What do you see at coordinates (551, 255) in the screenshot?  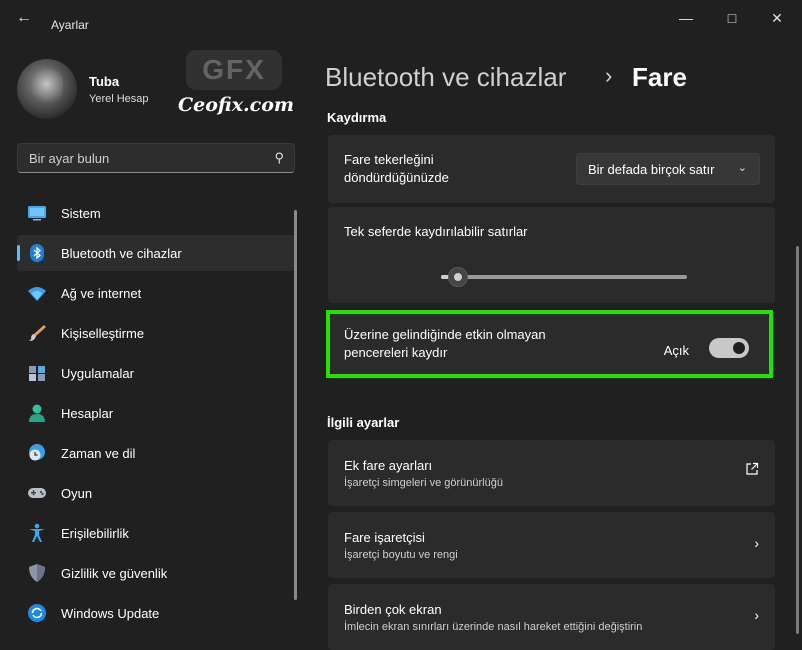 I see `scroll-lines-card: Tek seferde kaydırılabilir satırlar` at bounding box center [551, 255].